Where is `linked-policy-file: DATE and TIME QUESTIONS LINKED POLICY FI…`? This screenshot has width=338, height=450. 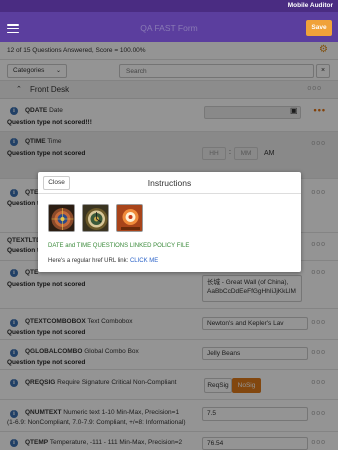 linked-policy-file: DATE and TIME QUESTIONS LINKED POLICY FI… is located at coordinates (118, 246).